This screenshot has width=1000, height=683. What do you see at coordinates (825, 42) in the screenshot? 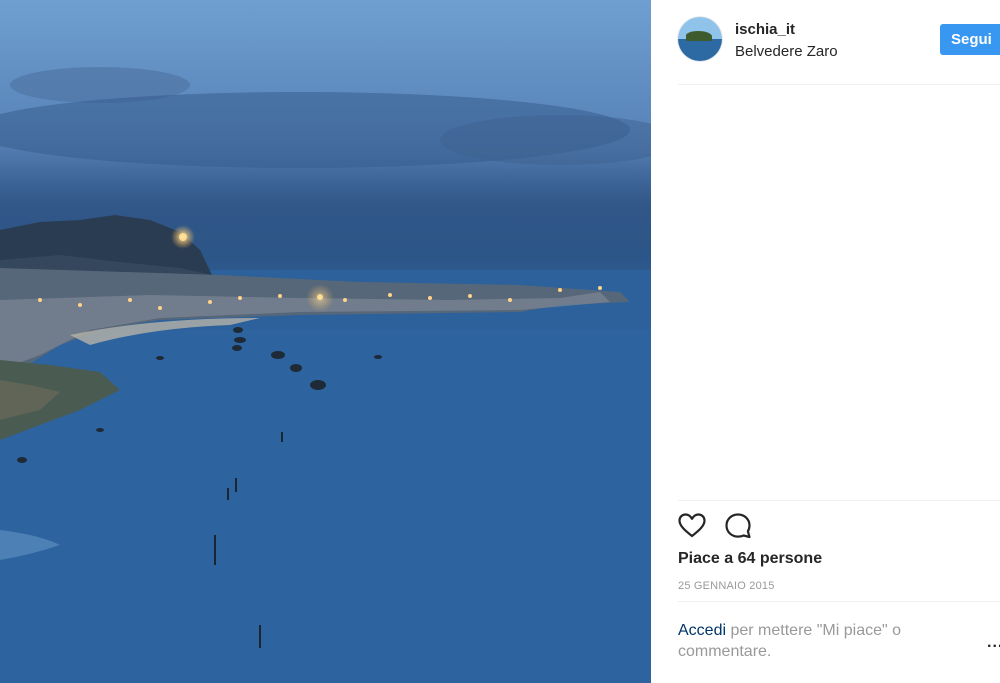
I see `post-header: ischia_it Belvedere Zaro Segui` at bounding box center [825, 42].